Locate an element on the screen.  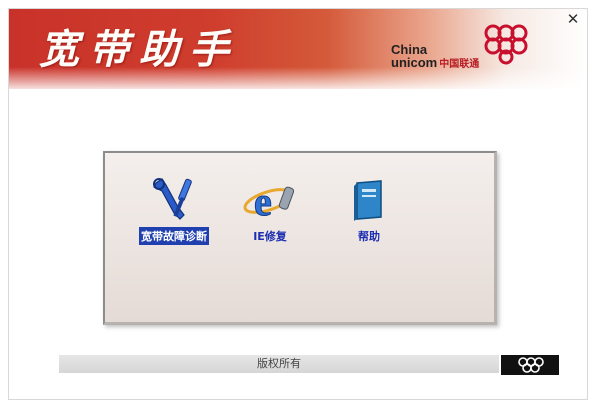
brand-unicom-line: unicom 中国联通 is located at coordinates (456, 63).